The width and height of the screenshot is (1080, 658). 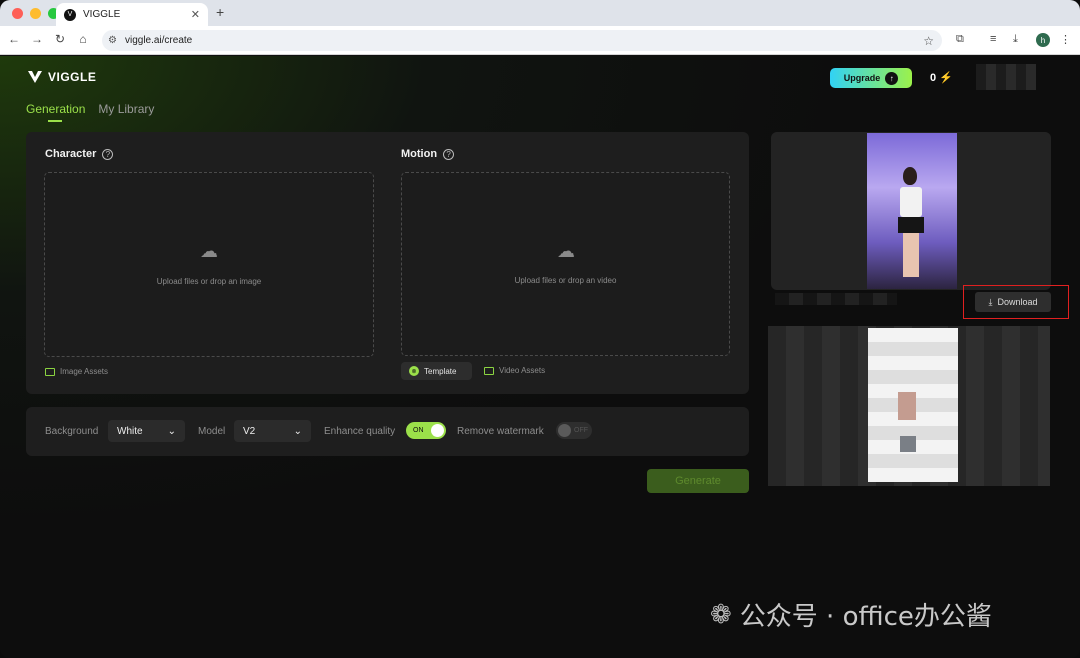 I want to click on background-select: White ⌄, so click(x=146, y=431).